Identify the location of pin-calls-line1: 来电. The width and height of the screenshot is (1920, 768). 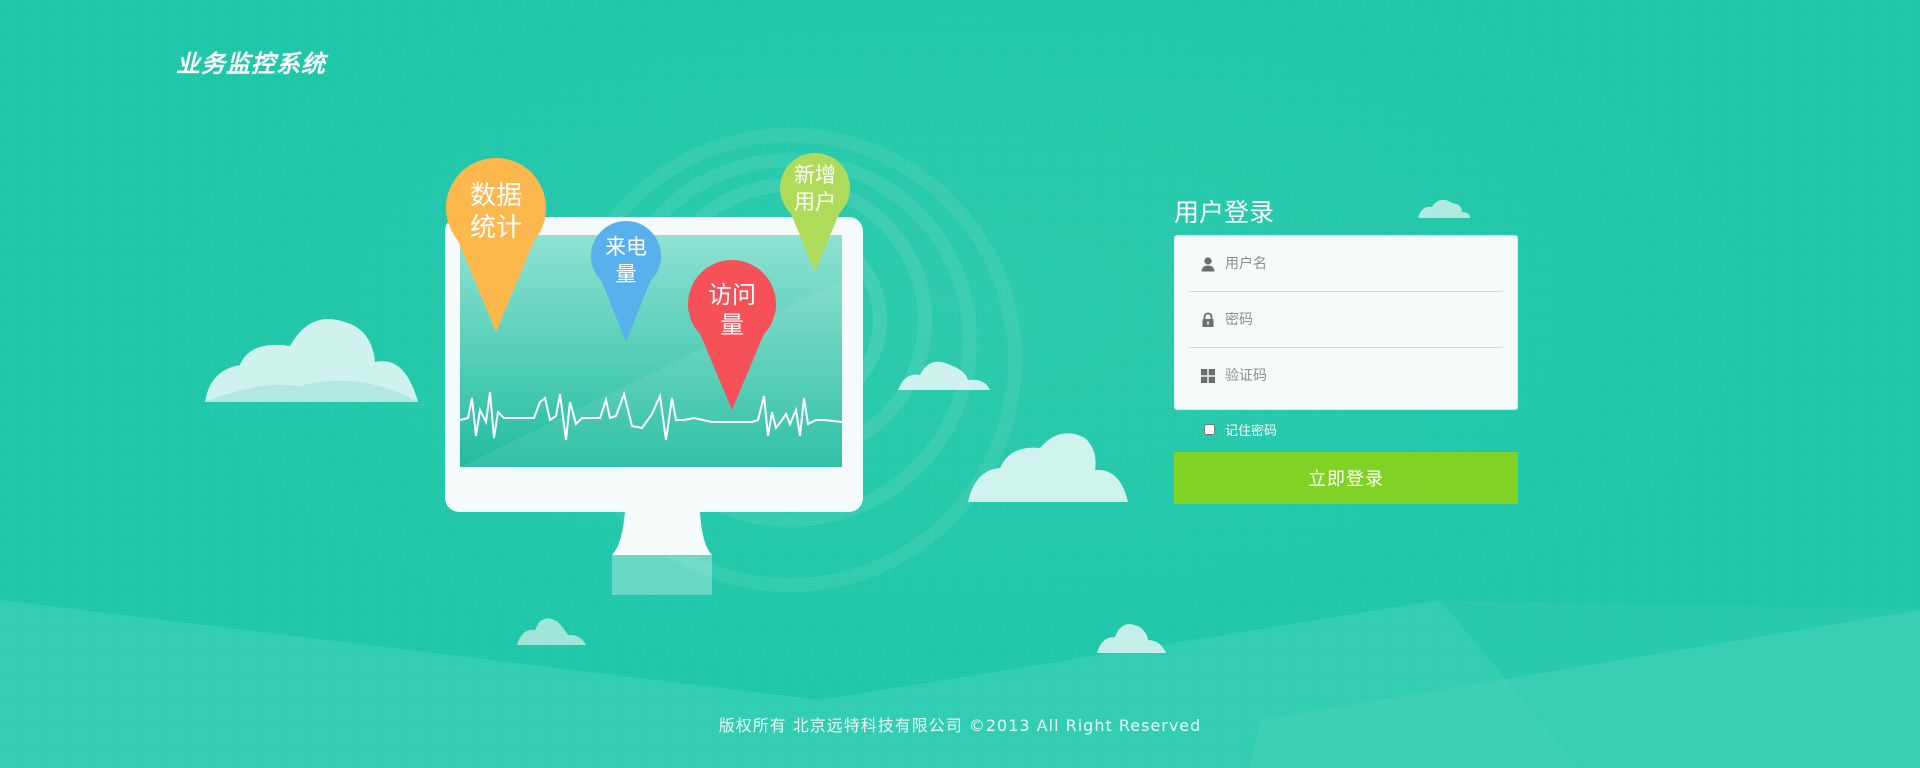
(626, 247).